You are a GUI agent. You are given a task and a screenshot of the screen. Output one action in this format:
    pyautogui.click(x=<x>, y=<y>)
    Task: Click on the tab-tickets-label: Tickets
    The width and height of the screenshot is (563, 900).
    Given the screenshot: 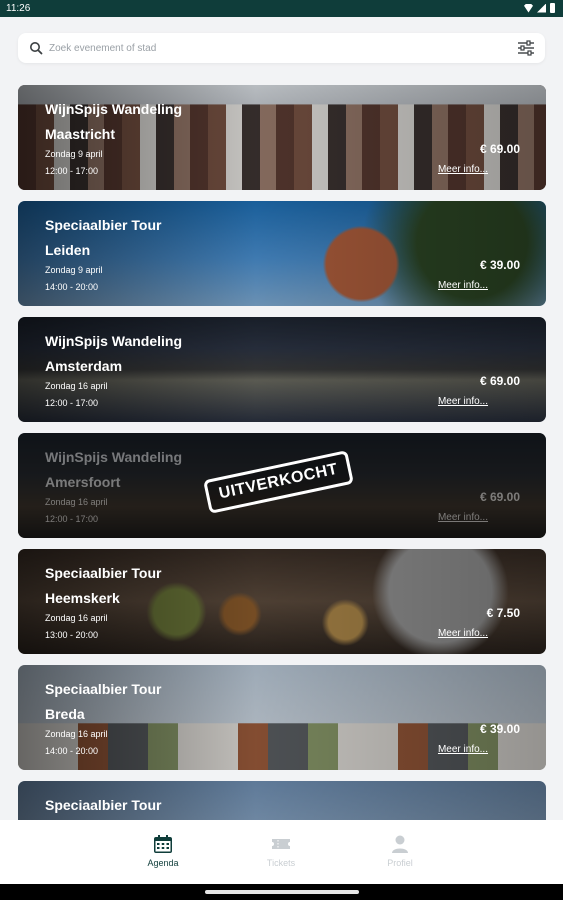 What is the action you would take?
    pyautogui.click(x=281, y=863)
    